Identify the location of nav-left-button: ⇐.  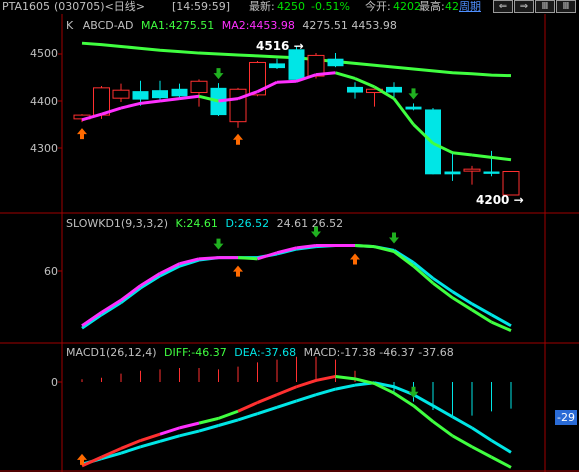
(503, 6).